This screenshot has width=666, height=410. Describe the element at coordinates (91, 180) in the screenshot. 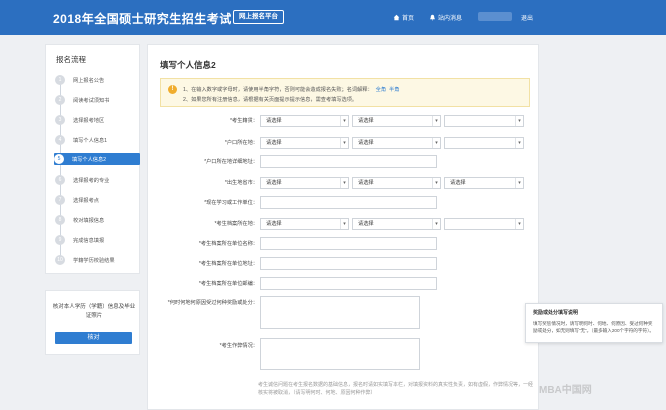

I see `step-label: 选择报考的专业` at that location.